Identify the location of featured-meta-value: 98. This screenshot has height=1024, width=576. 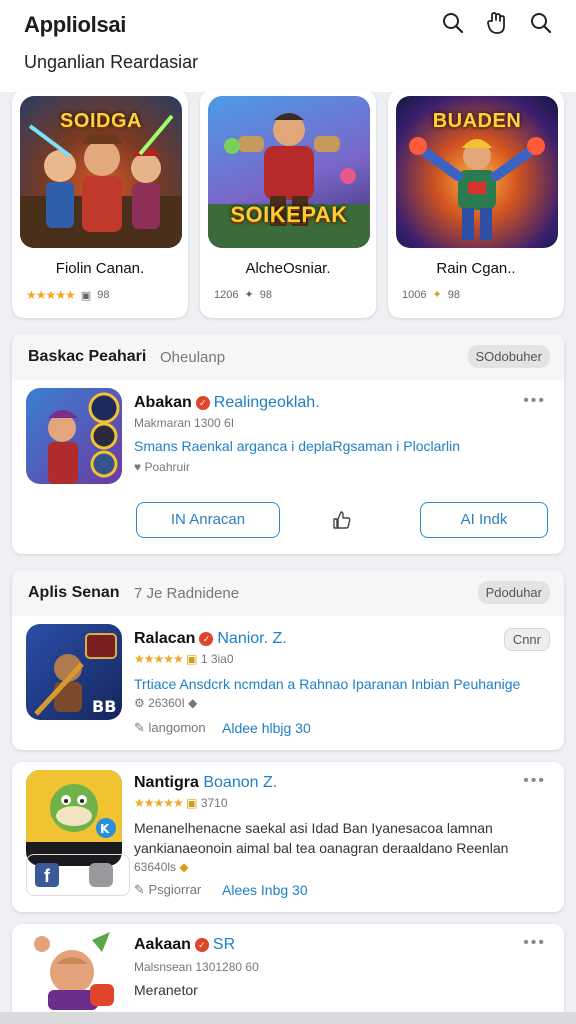
(103, 295).